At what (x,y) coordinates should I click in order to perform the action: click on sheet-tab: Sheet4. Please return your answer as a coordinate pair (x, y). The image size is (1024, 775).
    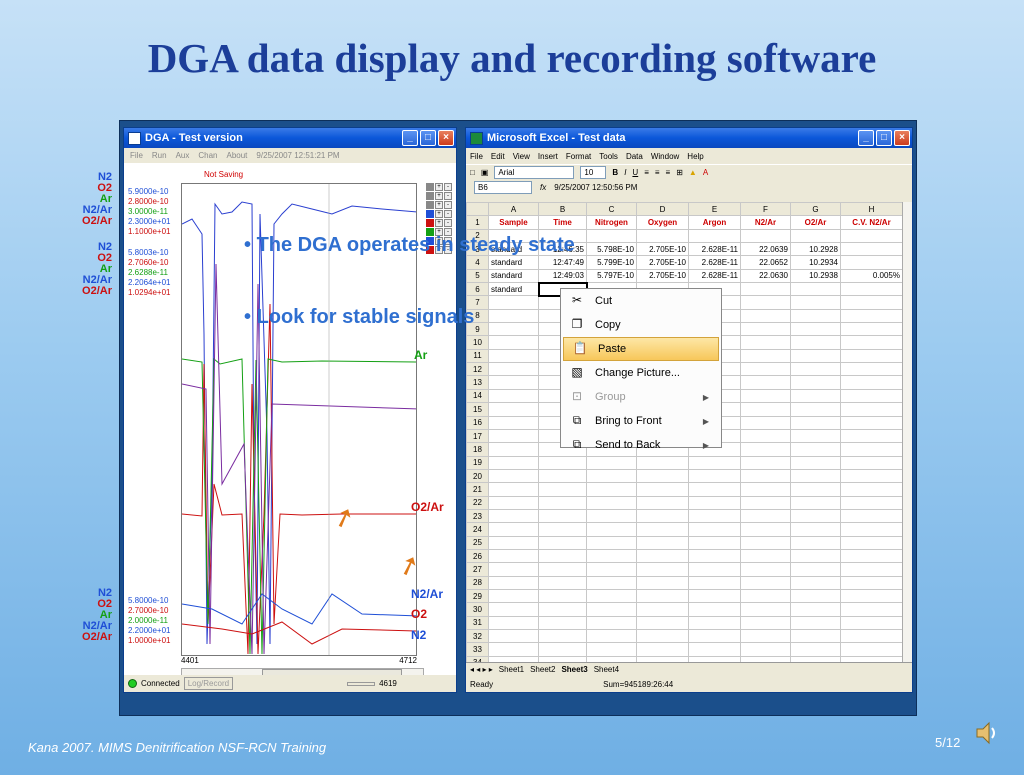
    Looking at the image, I should click on (606, 669).